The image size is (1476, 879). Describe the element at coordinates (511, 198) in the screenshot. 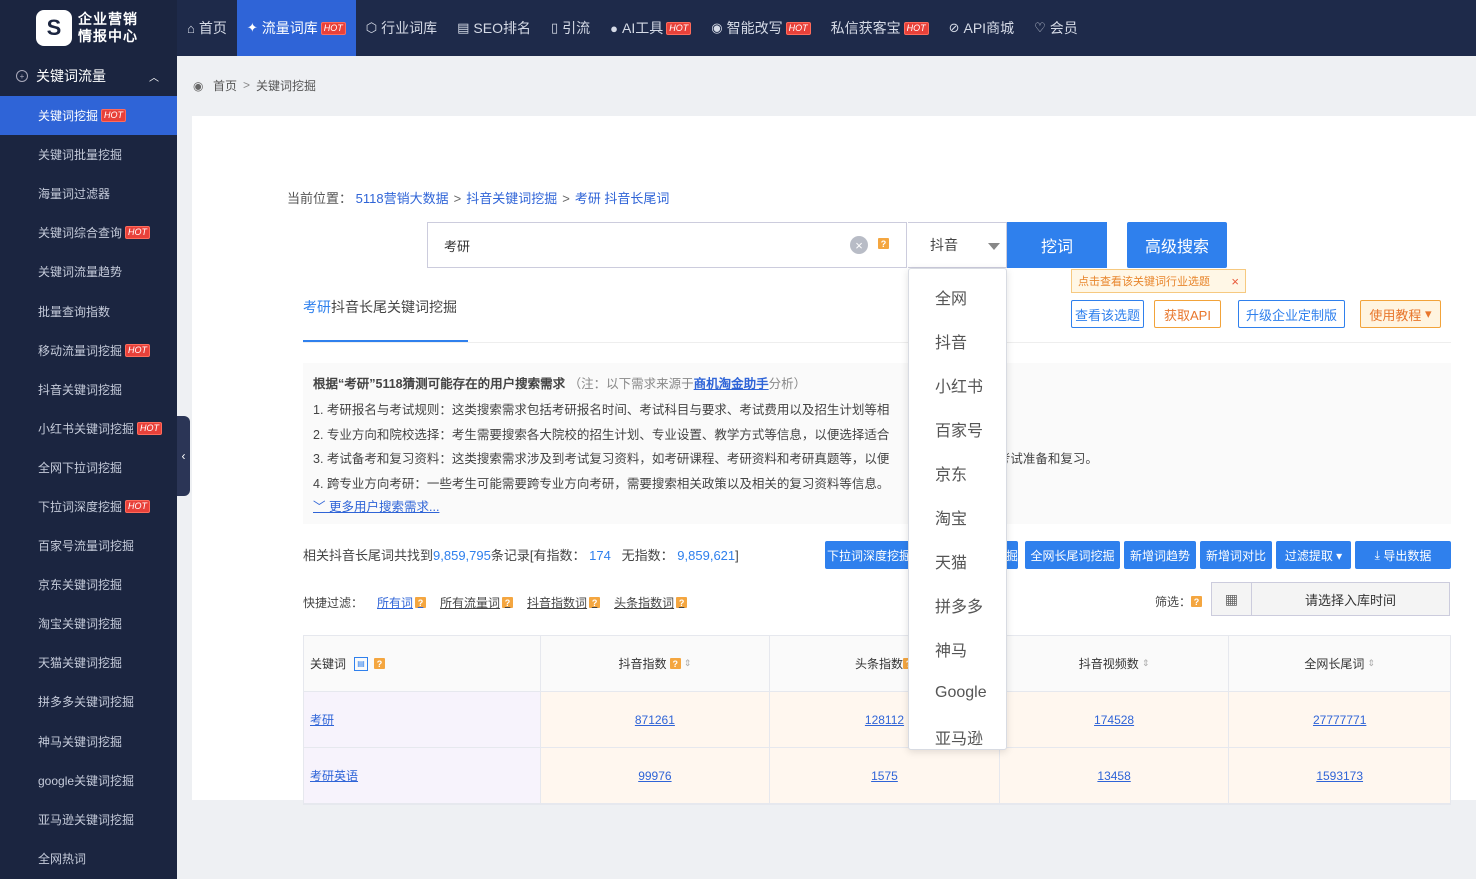

I see `location-link-douyin: 抖音关键词挖掘` at that location.